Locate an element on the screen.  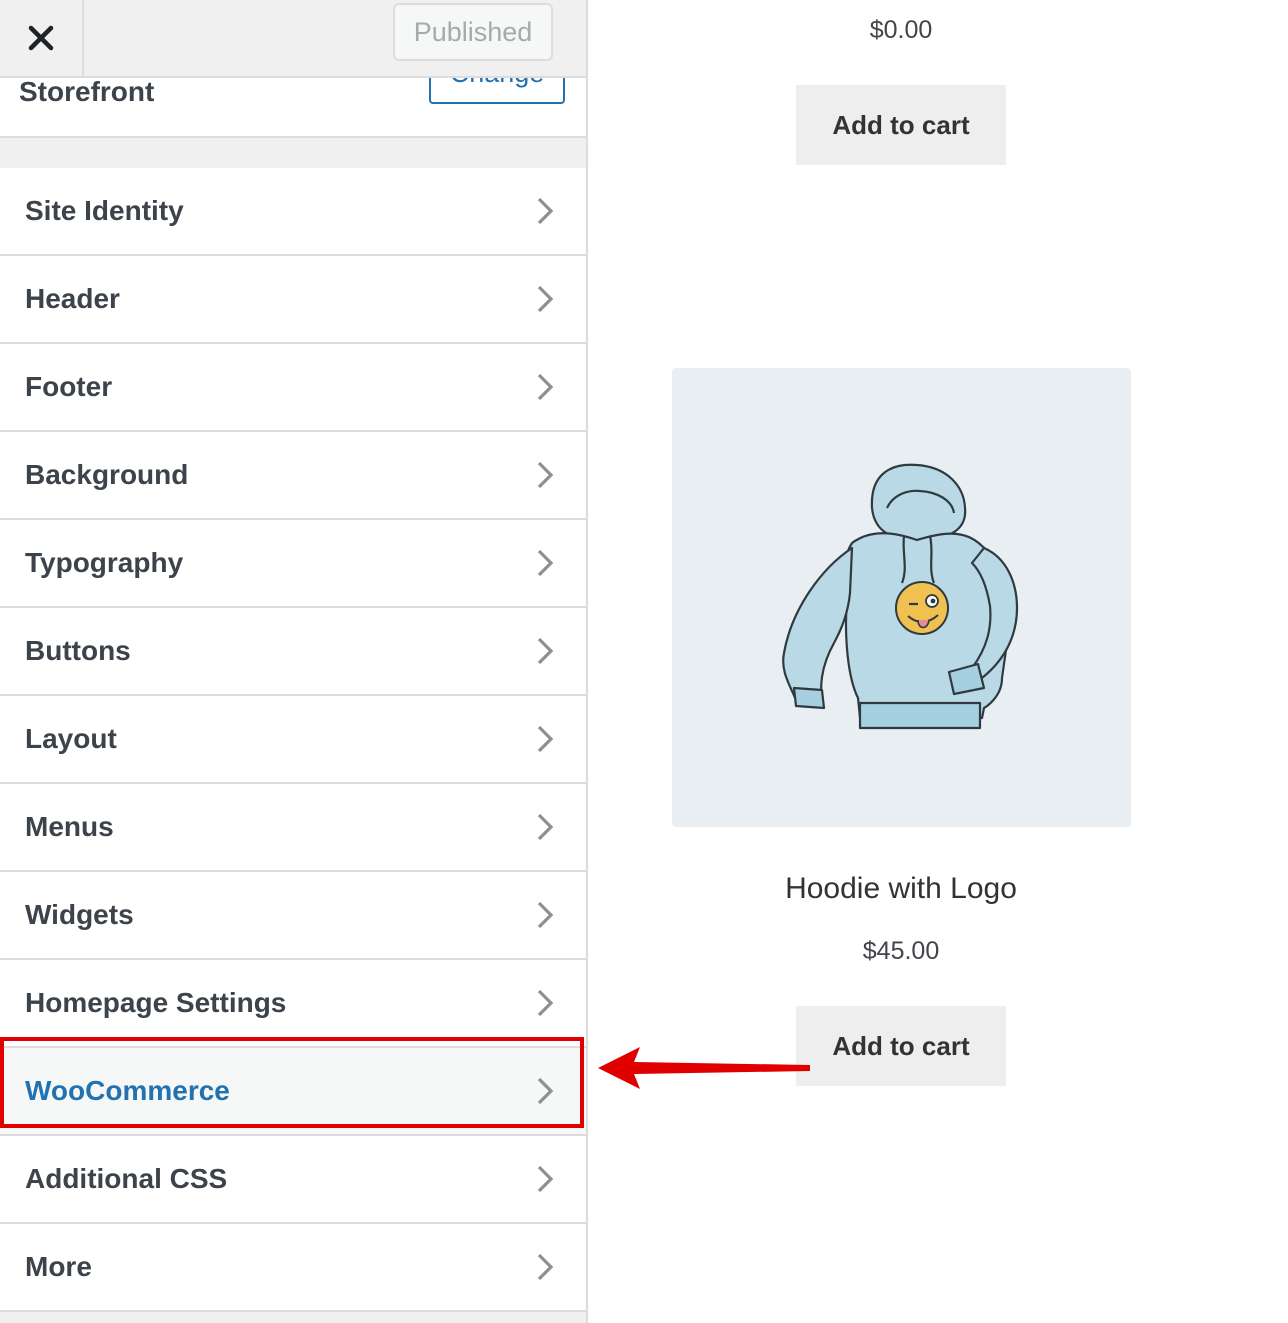
close-icon is located at coordinates (41, 38).